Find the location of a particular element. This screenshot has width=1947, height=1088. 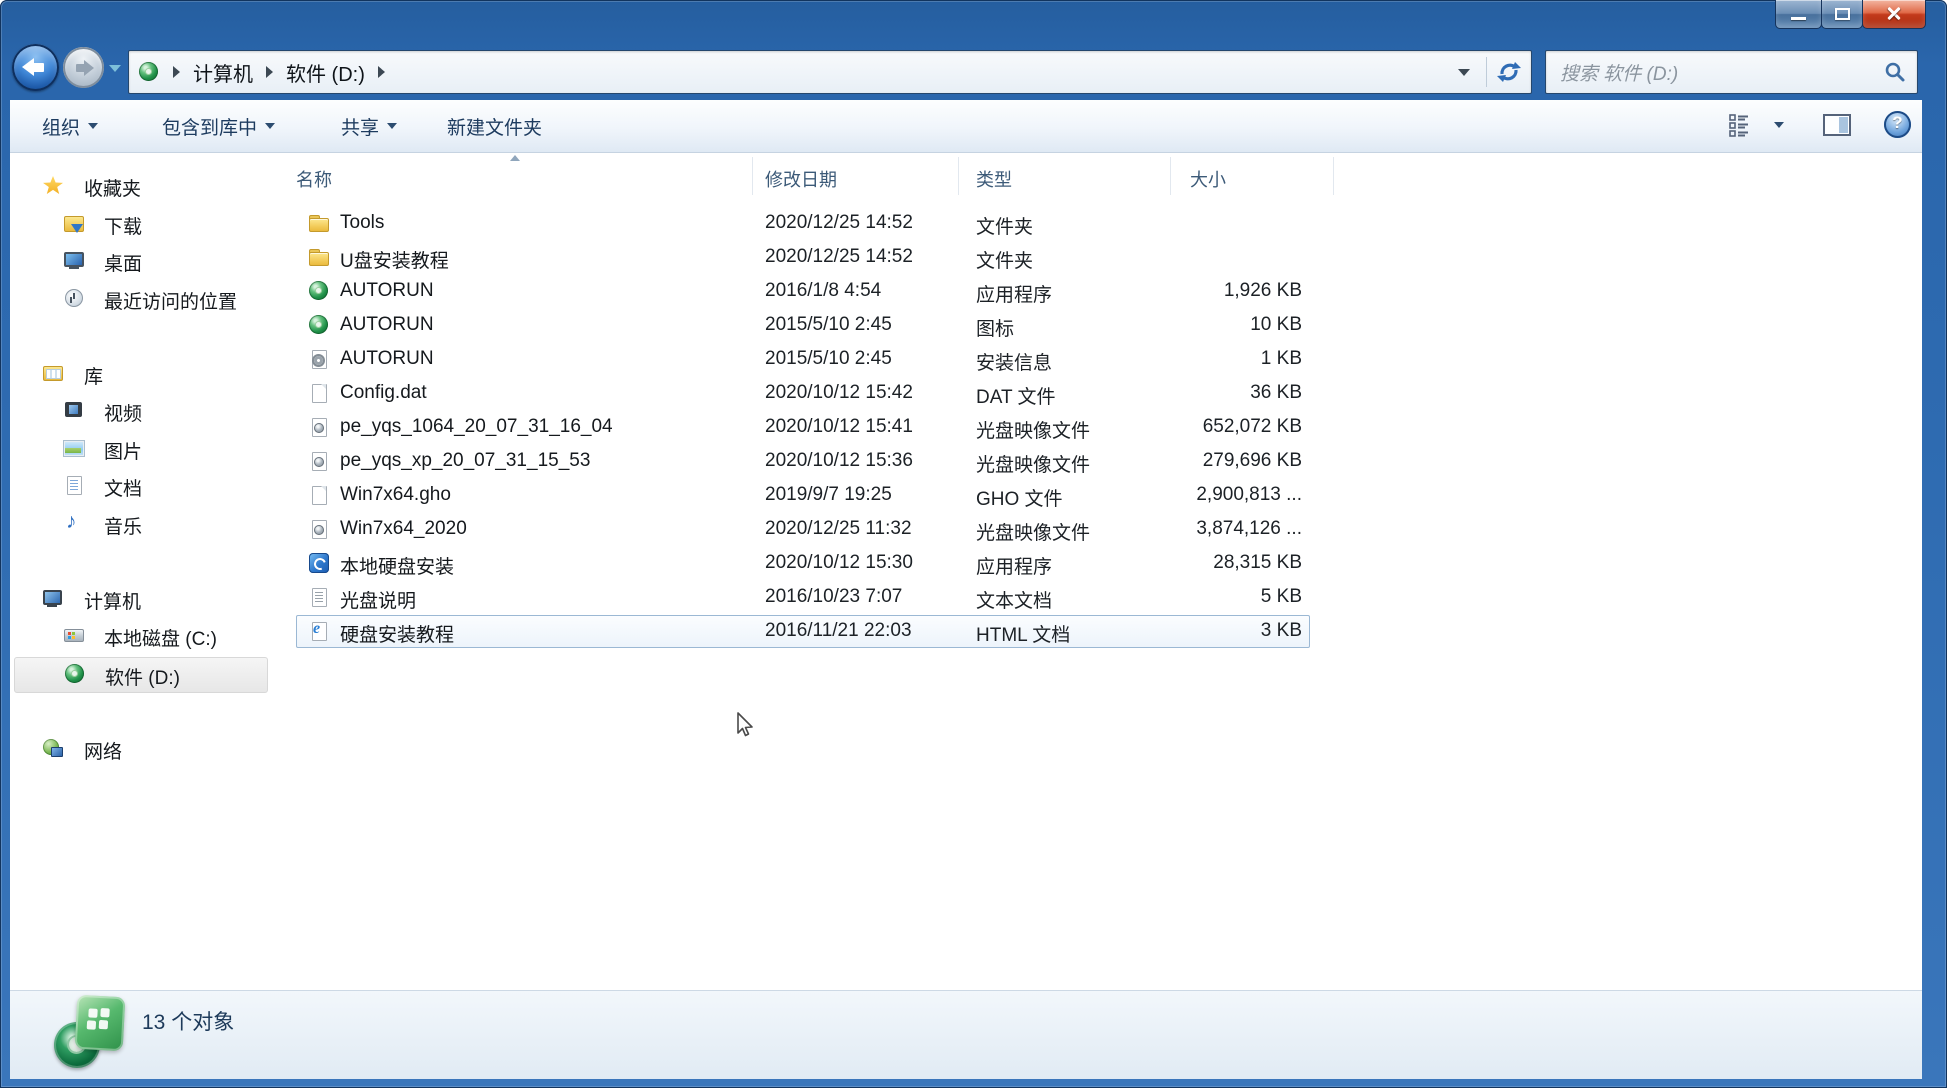

file-date: 2016/10/23 7:07 is located at coordinates (834, 596).